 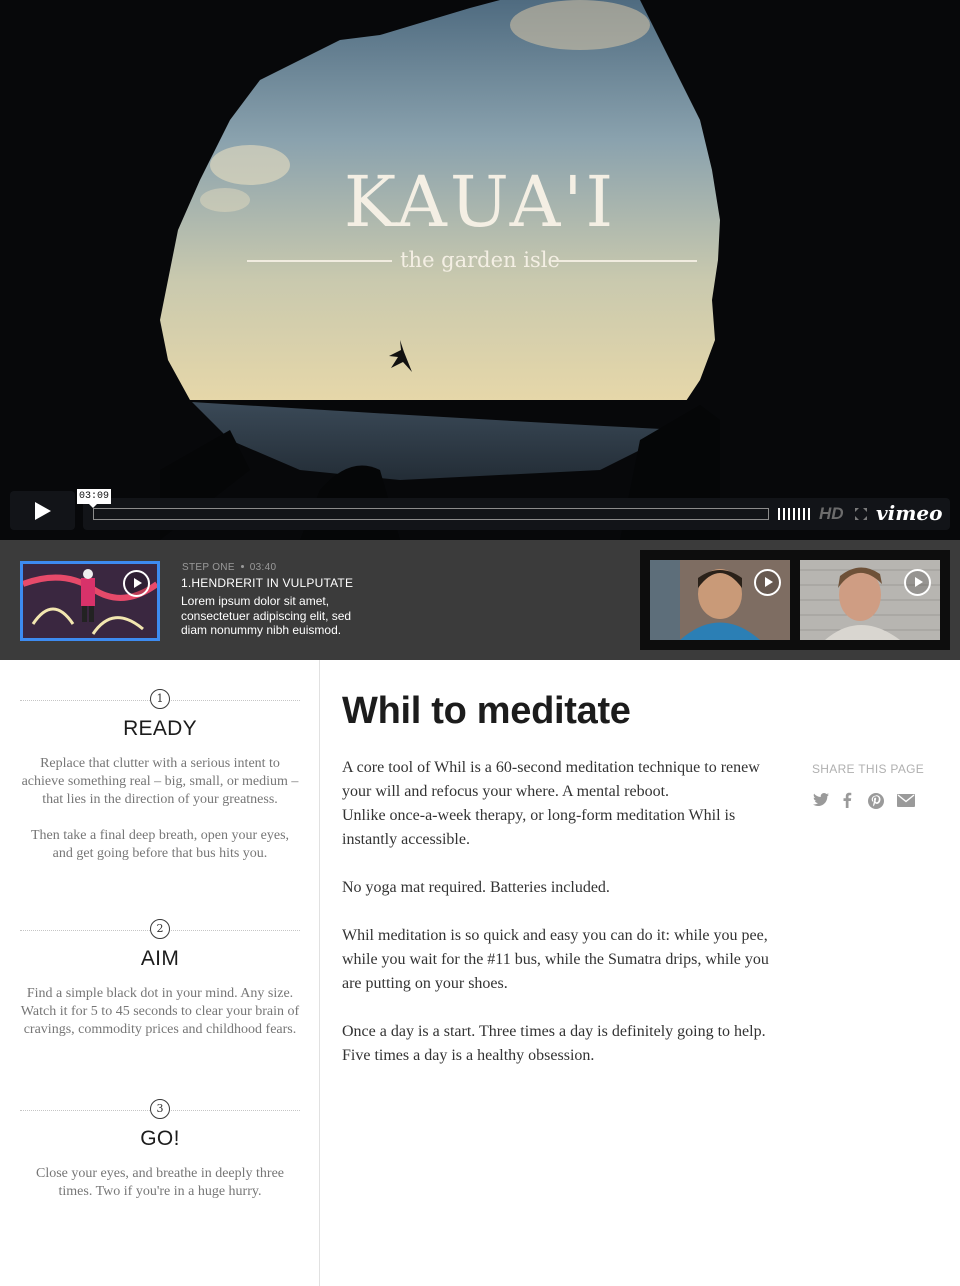 I want to click on playlist-item-title: 1.HENDRERIT IN VULPUTATE, so click(x=267, y=583).